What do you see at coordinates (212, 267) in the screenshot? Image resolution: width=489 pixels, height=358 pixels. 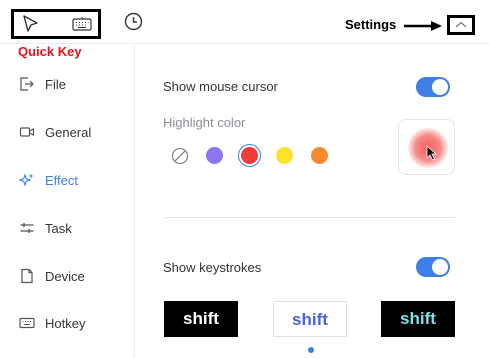 I see `show-keystrokes-label: Show keystrokes` at bounding box center [212, 267].